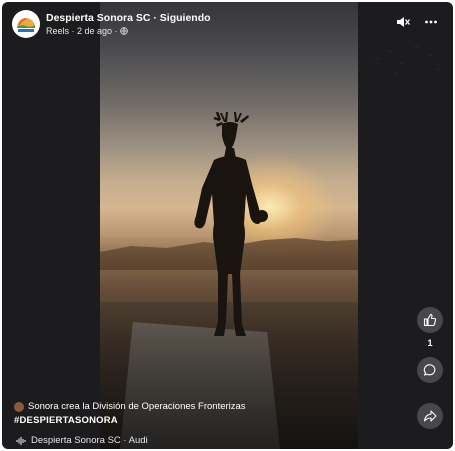 The width and height of the screenshot is (455, 451). I want to click on hashtag-link: #DESPIERTASONORA, so click(164, 420).